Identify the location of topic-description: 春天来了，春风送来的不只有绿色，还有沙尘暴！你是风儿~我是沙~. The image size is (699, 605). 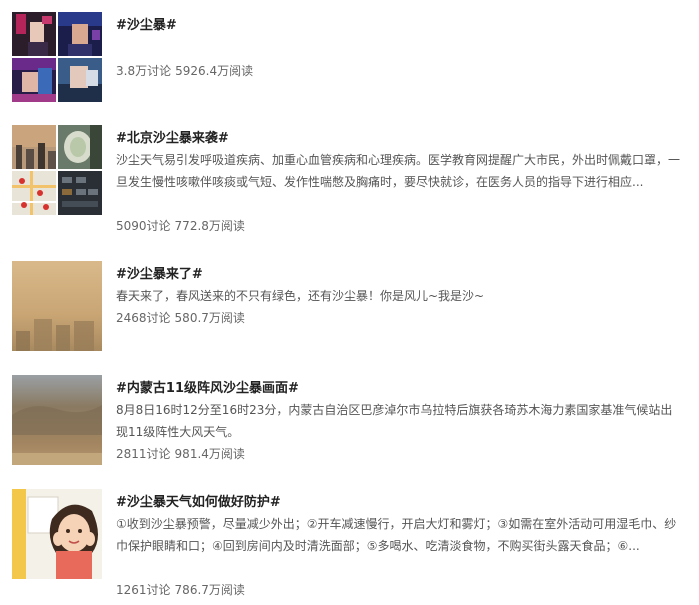
(300, 296).